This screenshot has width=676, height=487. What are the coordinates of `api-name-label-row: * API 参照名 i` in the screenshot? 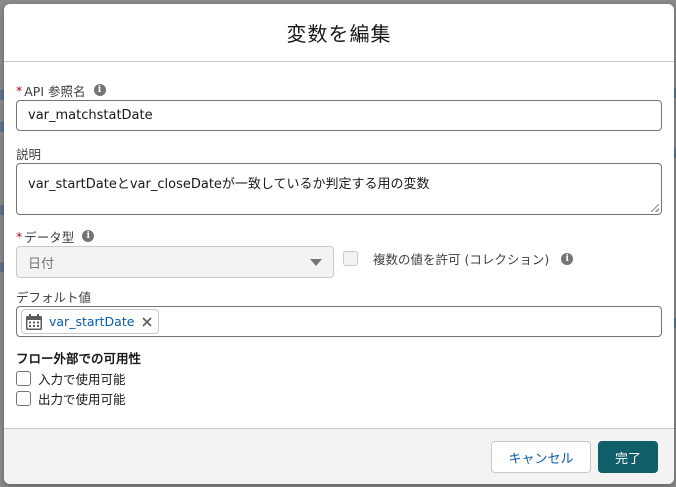 It's located at (61, 90).